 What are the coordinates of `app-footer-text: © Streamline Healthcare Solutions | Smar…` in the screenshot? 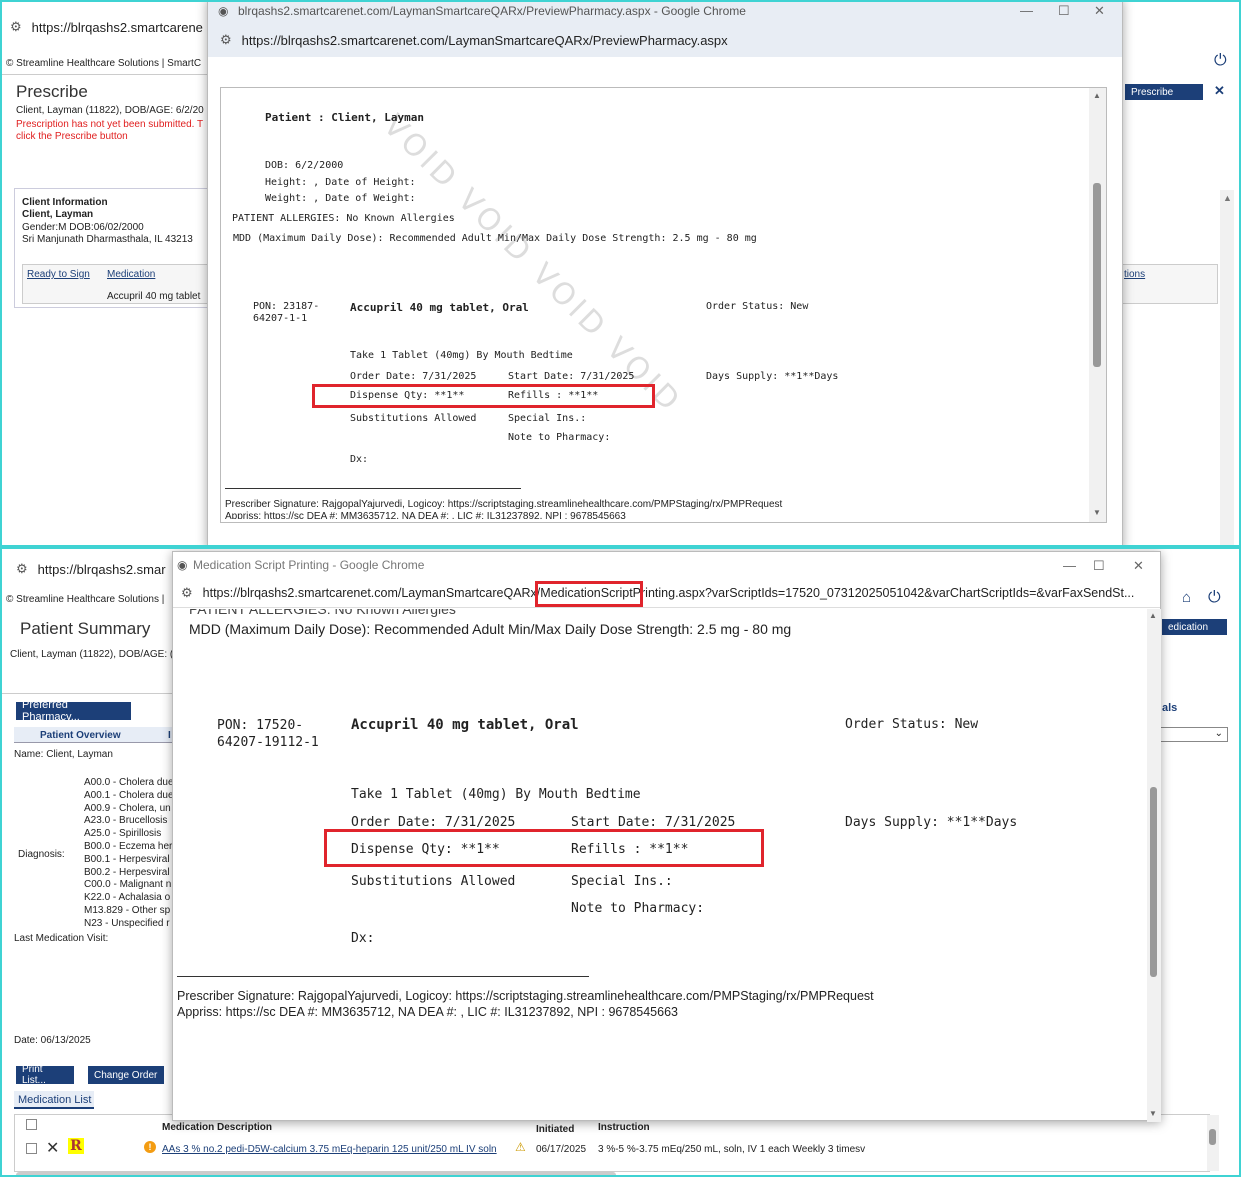 It's located at (104, 63).